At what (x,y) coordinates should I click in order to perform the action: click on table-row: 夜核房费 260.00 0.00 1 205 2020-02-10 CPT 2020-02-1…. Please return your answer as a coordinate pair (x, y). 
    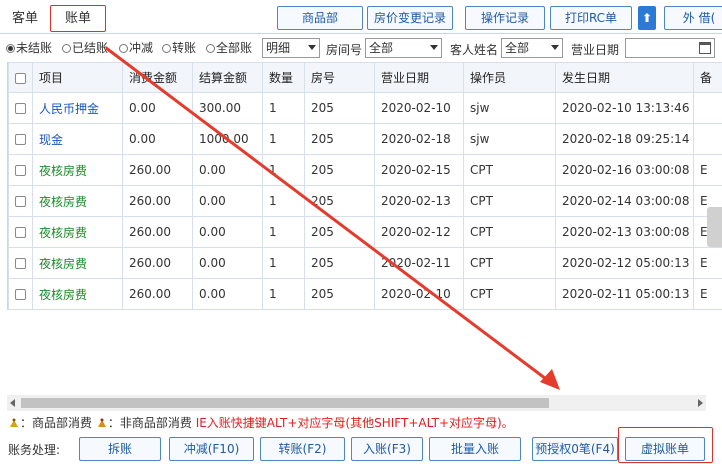
    Looking at the image, I should click on (365, 294).